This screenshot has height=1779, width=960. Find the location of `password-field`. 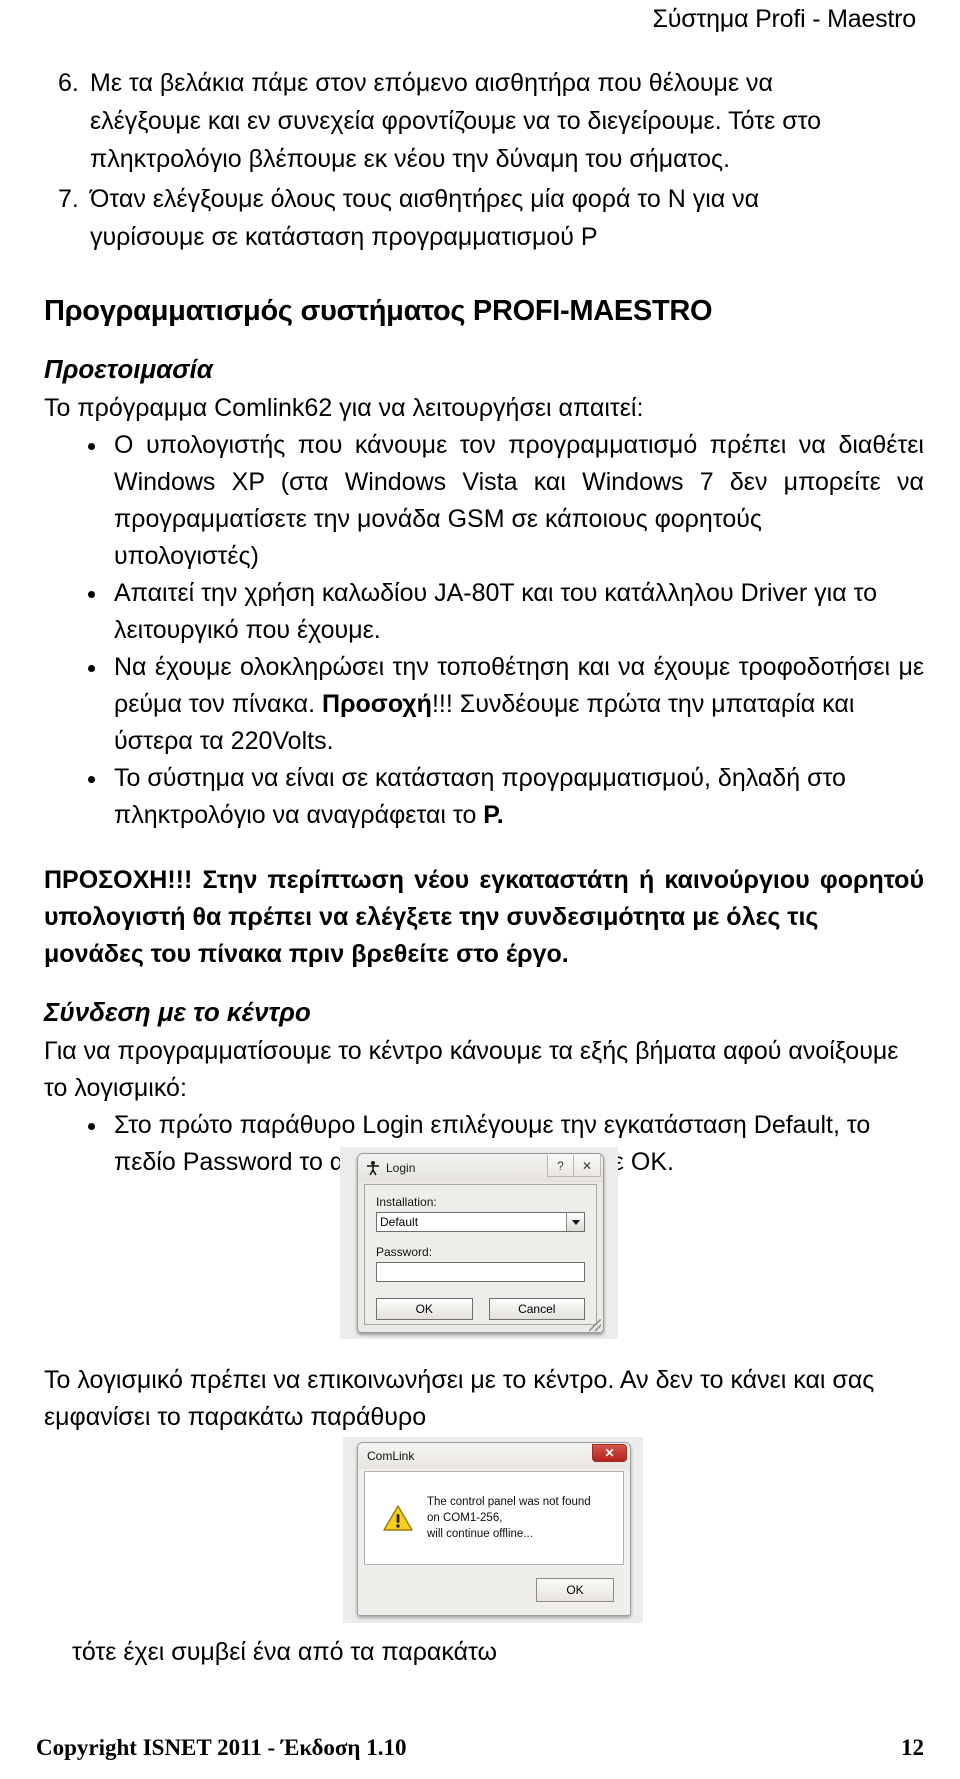

password-field is located at coordinates (480, 1272).